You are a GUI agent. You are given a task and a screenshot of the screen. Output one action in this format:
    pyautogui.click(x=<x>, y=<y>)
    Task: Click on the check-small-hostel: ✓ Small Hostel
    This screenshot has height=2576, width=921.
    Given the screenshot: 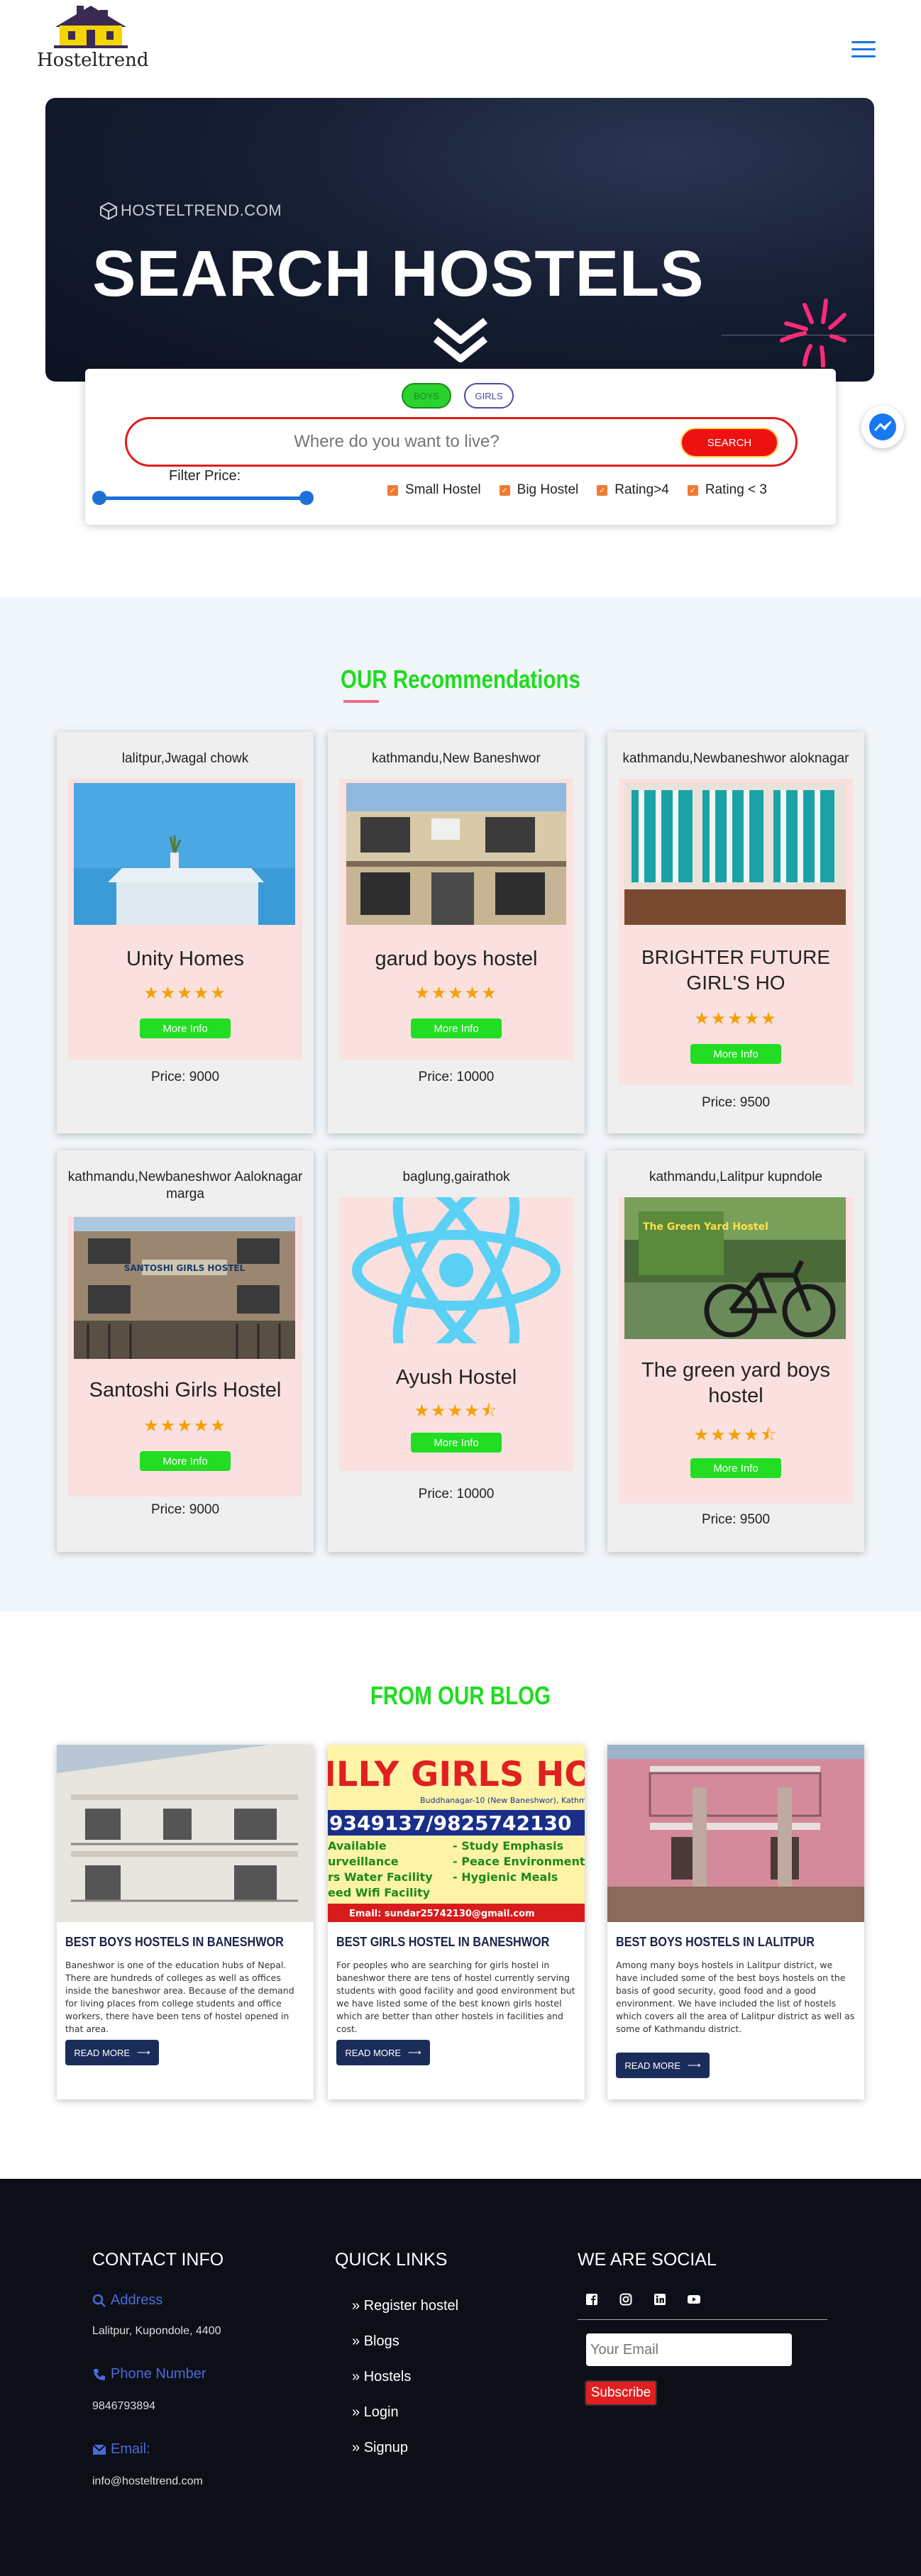 What is the action you would take?
    pyautogui.click(x=434, y=490)
    